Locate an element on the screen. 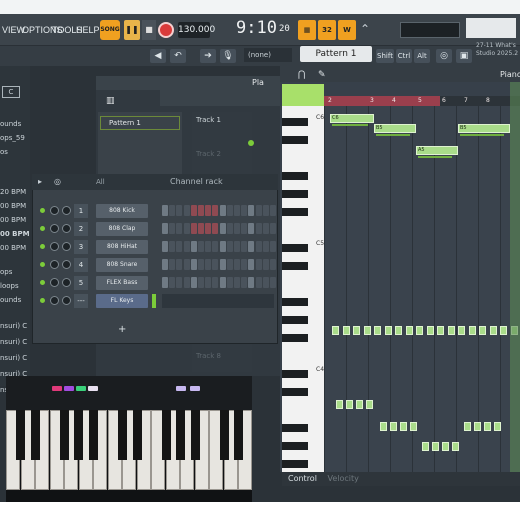 This screenshot has width=520, height=520. channel-name-button: 808 Kick is located at coordinates (122, 211).